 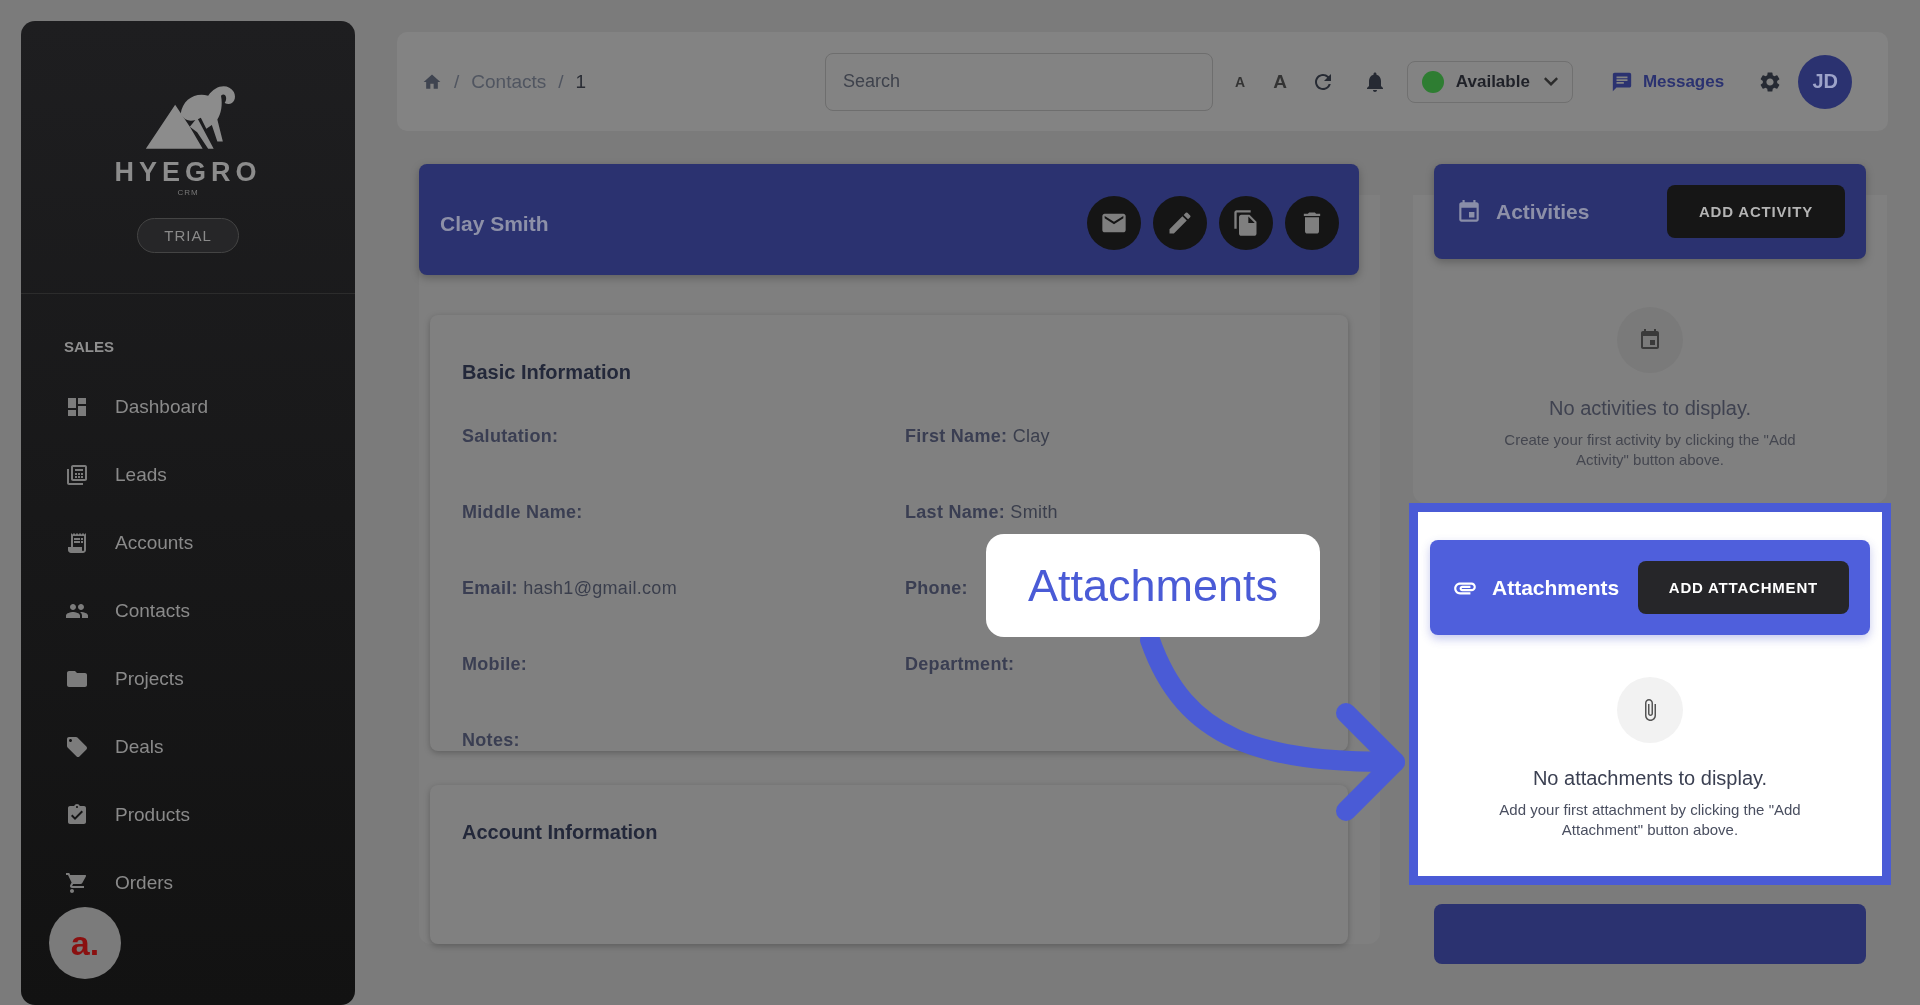 What do you see at coordinates (1755, 211) in the screenshot?
I see `add-activity-button: ADD ACTIVITY` at bounding box center [1755, 211].